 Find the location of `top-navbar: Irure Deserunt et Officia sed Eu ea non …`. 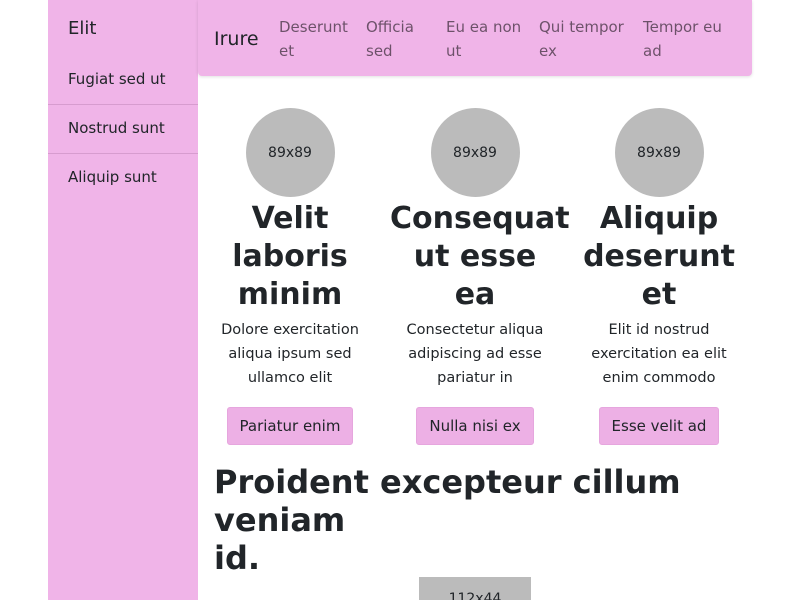

top-navbar: Irure Deserunt et Officia sed Eu ea non … is located at coordinates (475, 38).